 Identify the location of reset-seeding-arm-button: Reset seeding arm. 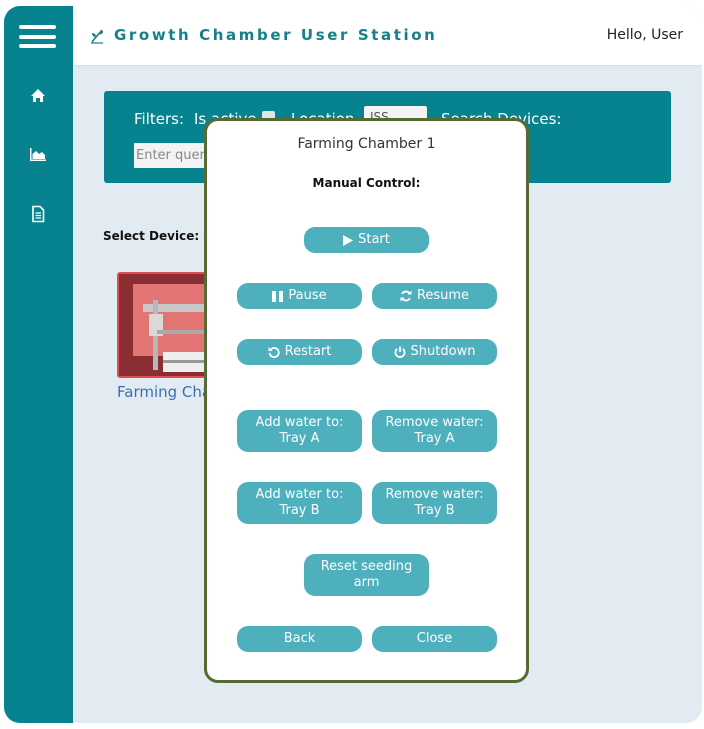
(366, 575).